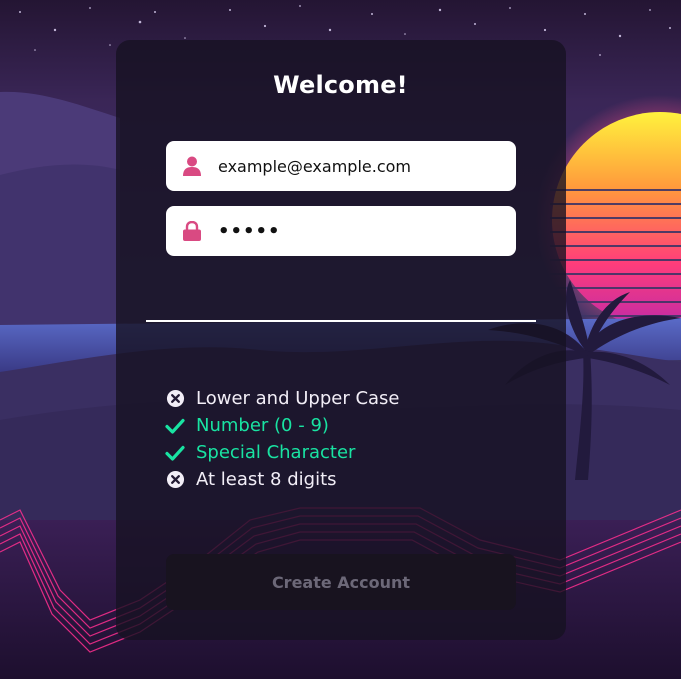  What do you see at coordinates (192, 166) in the screenshot?
I see `user-icon` at bounding box center [192, 166].